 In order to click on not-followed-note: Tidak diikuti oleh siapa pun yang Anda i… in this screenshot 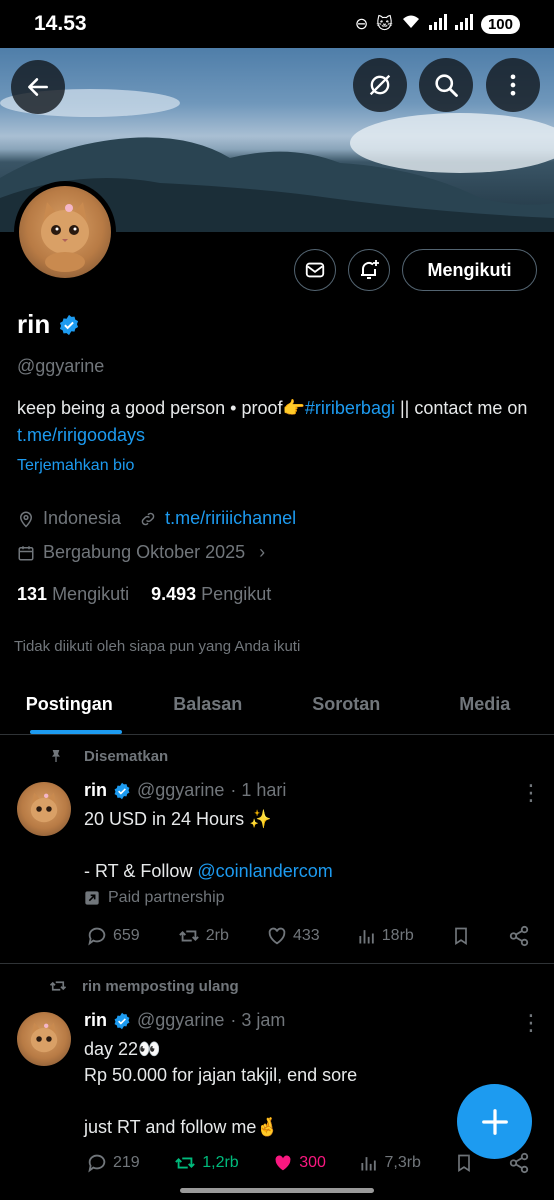, I will do `click(157, 646)`.